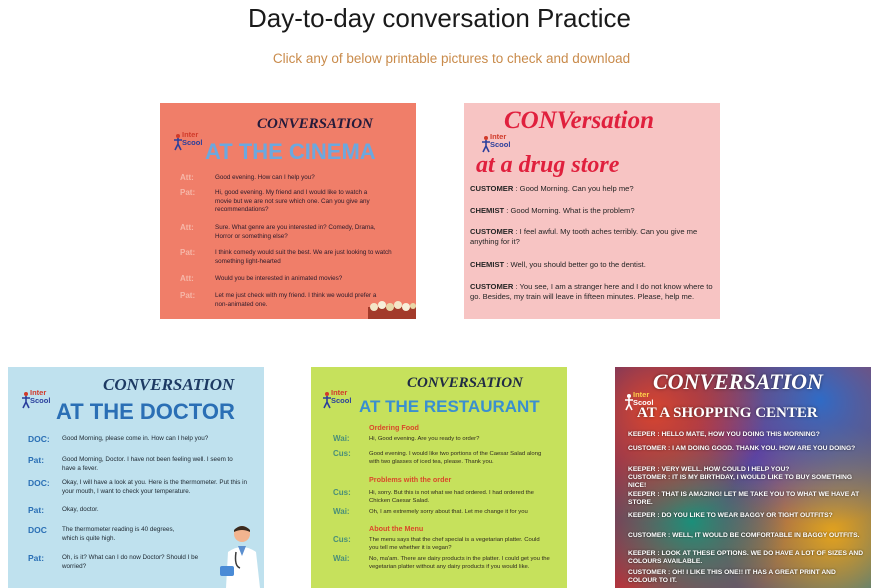  What do you see at coordinates (128, 510) in the screenshot?
I see `dialogue-line: Pat: Okay, doctor.` at bounding box center [128, 510].